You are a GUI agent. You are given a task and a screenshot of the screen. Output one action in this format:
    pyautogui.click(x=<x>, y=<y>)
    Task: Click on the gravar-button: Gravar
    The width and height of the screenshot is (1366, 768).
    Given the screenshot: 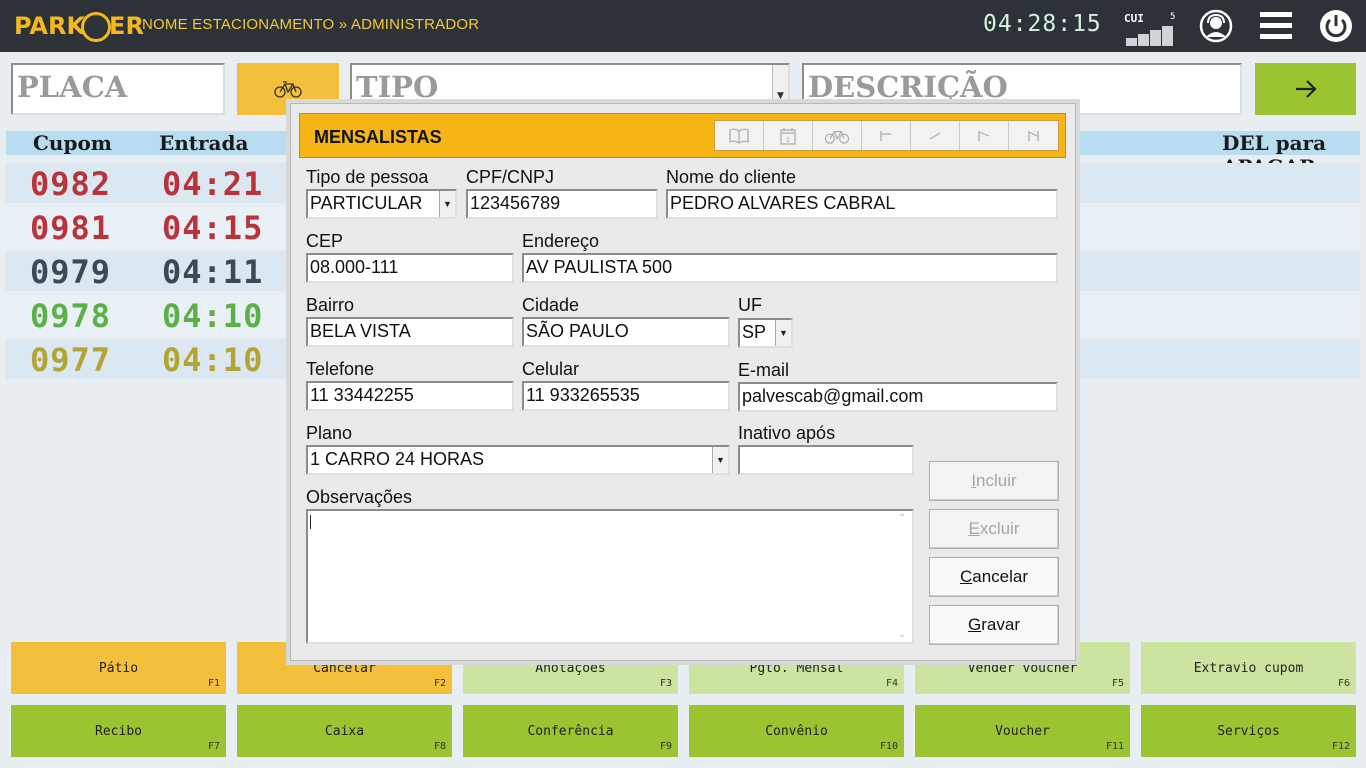 What is the action you would take?
    pyautogui.click(x=994, y=625)
    